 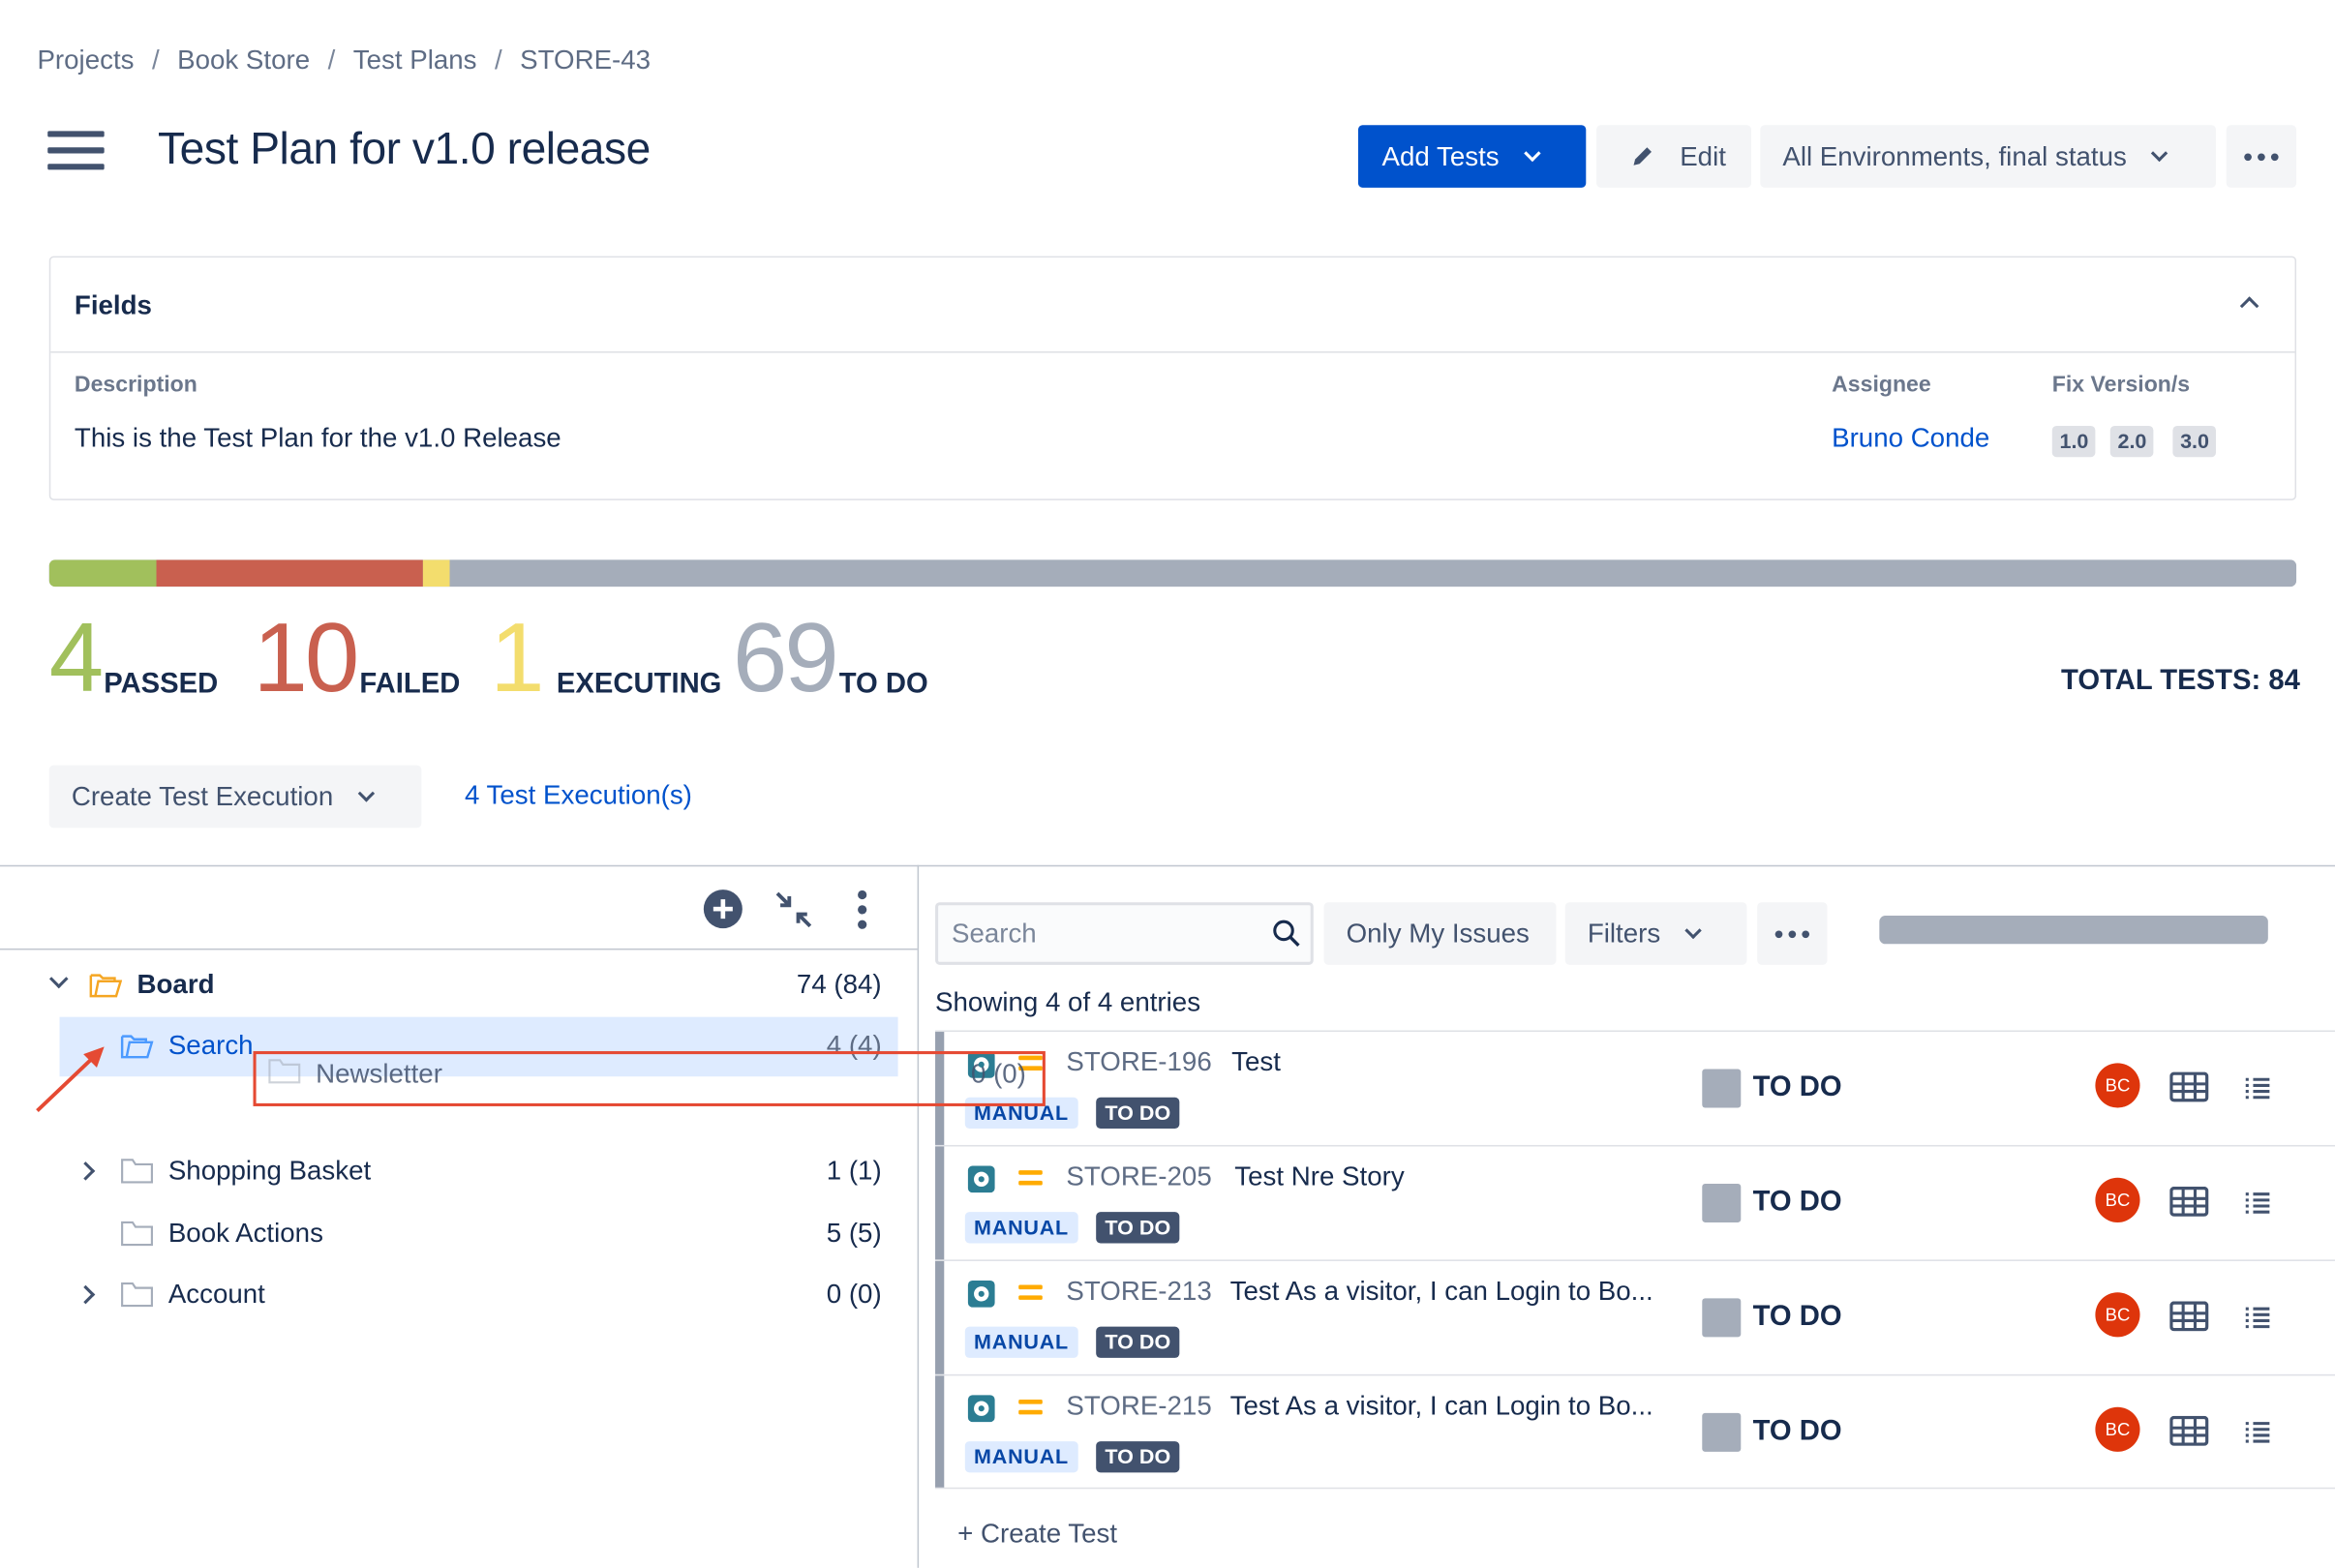 I want to click on fix-version-badge: 3.0, so click(x=2194, y=441).